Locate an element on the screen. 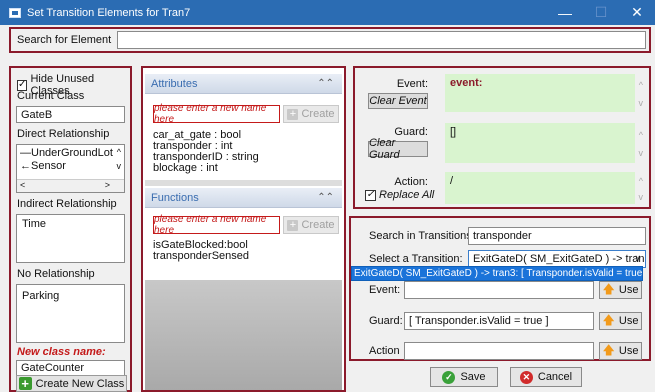  event-label: Event: is located at coordinates (412, 84).